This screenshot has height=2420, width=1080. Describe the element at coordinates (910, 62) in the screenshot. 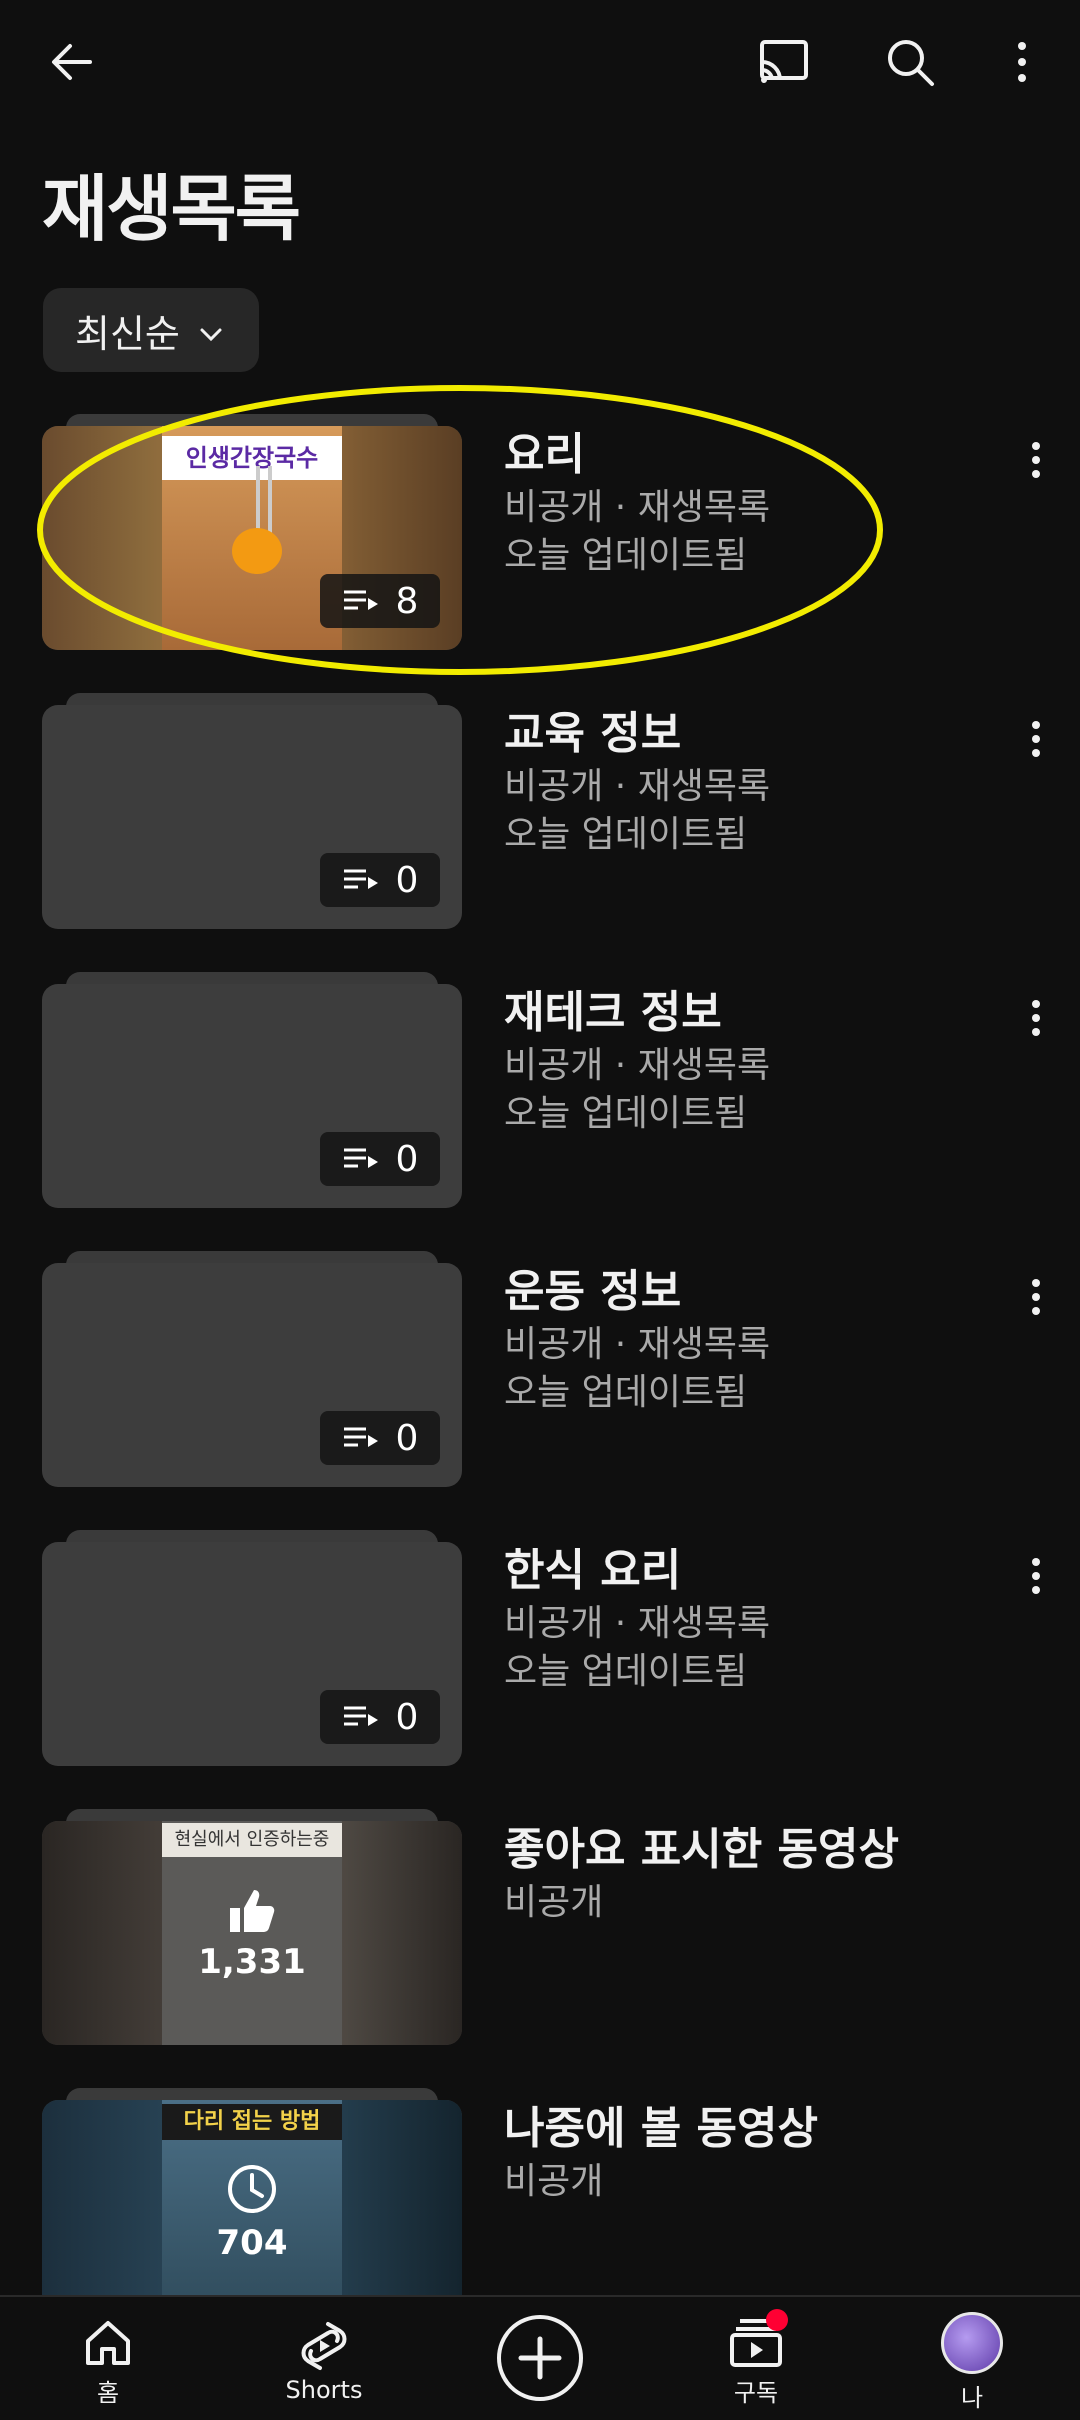

I see `search-icon` at that location.